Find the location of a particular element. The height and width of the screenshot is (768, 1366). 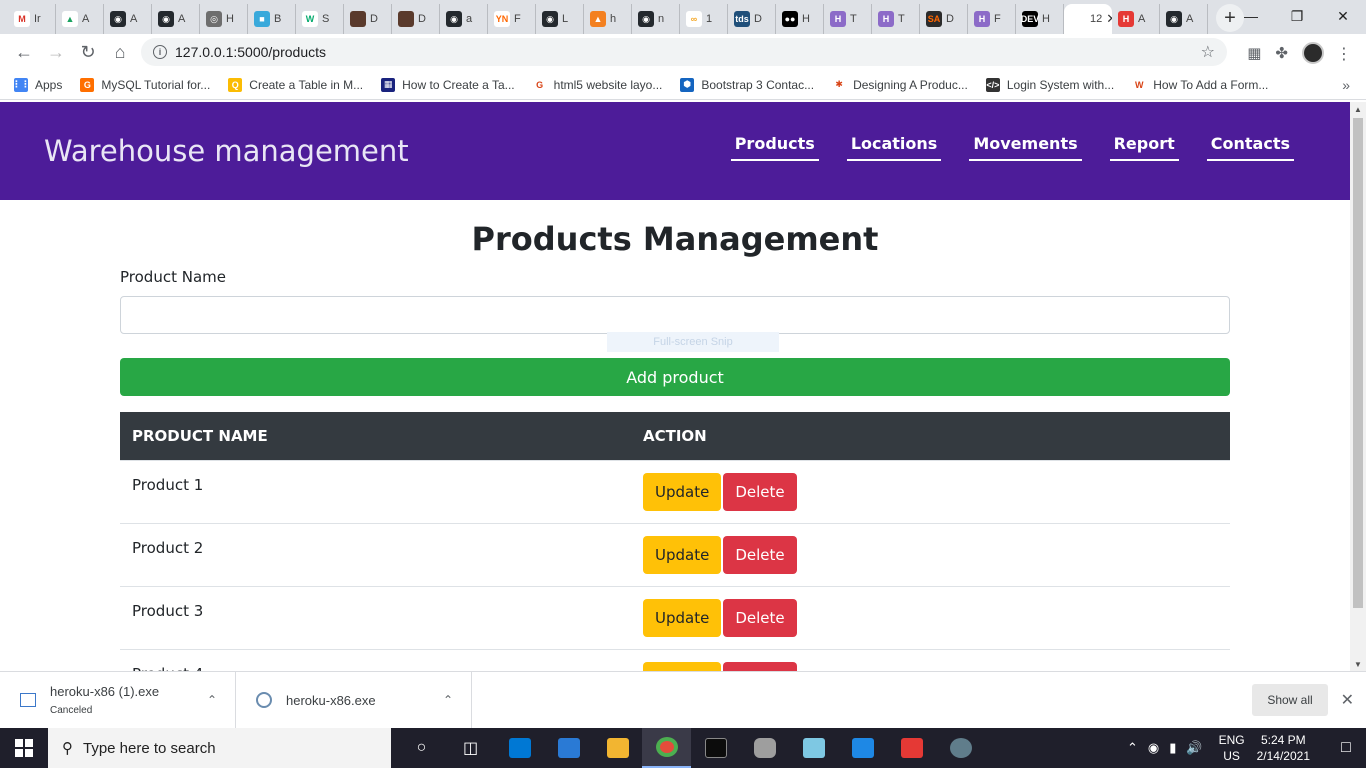

reload-icon: ↻ is located at coordinates (88, 52).